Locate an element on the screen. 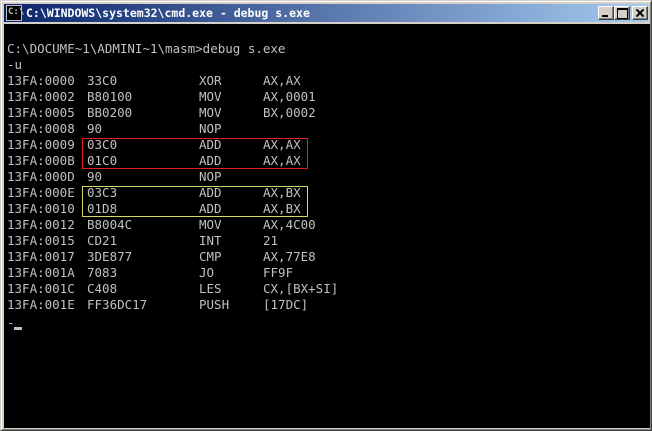 The width and height of the screenshot is (652, 431). operands: 21 is located at coordinates (271, 240).